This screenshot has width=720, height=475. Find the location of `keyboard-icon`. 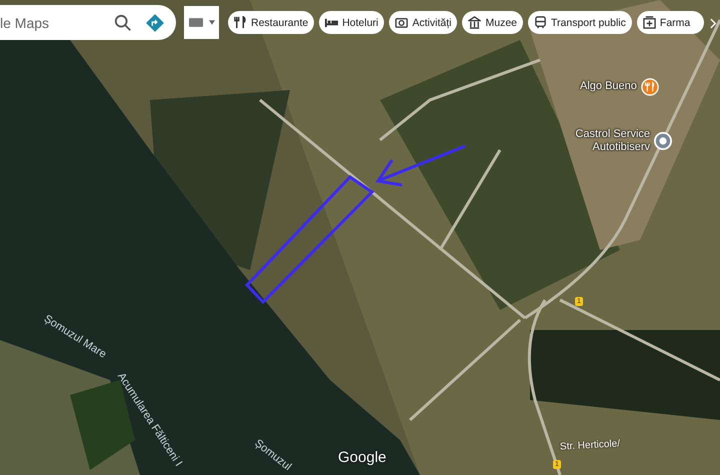

keyboard-icon is located at coordinates (195, 22).